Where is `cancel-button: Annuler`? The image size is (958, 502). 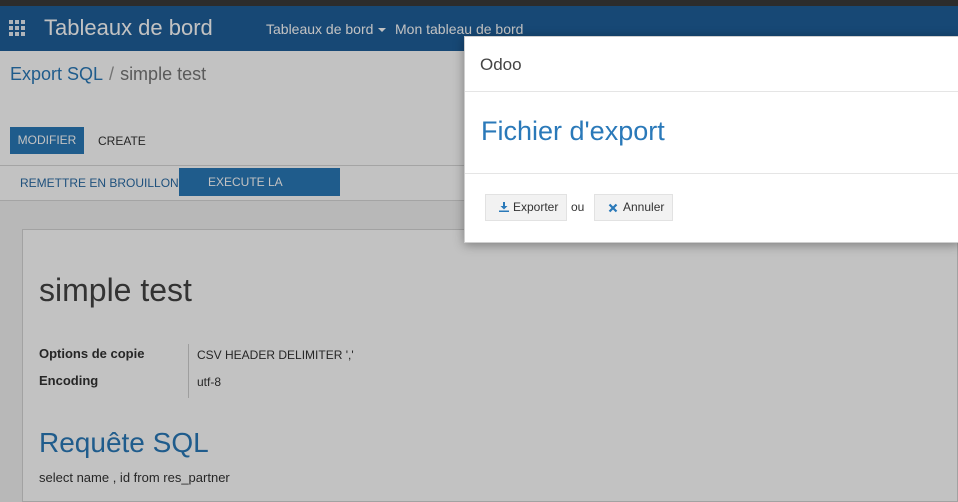
cancel-button: Annuler is located at coordinates (633, 207).